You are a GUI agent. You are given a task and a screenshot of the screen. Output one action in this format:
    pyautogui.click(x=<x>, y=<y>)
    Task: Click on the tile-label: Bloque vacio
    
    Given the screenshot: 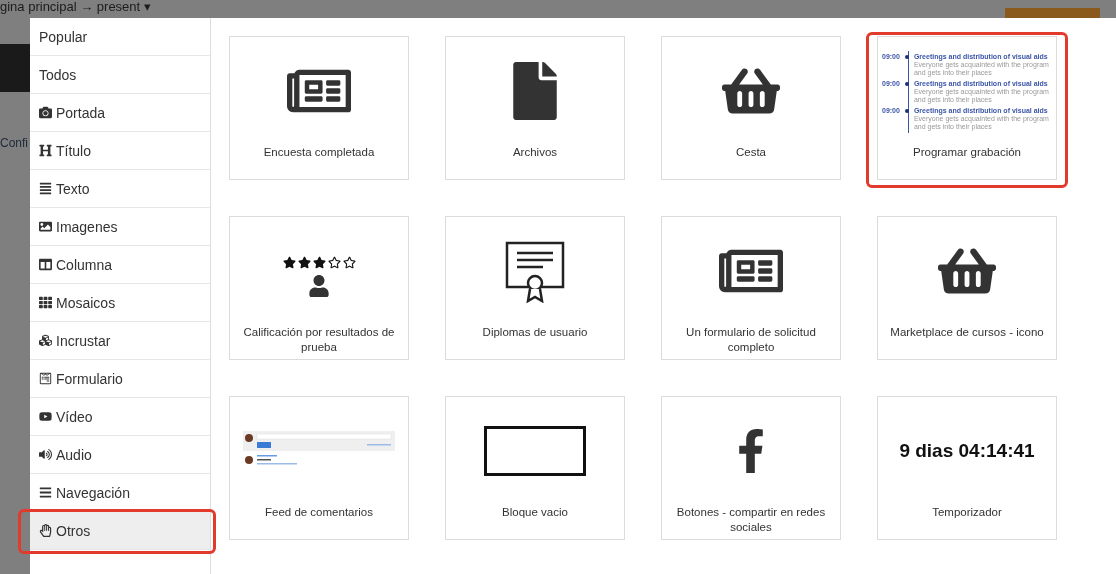 What is the action you would take?
    pyautogui.click(x=535, y=512)
    